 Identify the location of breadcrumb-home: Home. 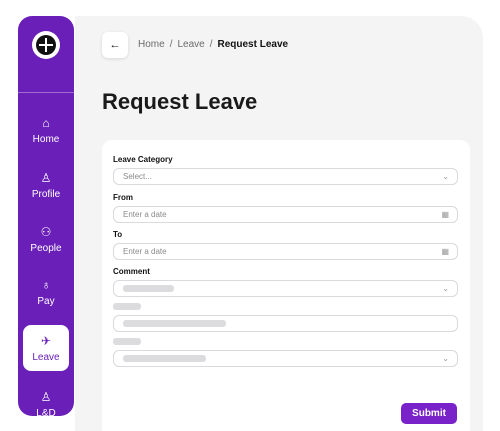
(151, 44).